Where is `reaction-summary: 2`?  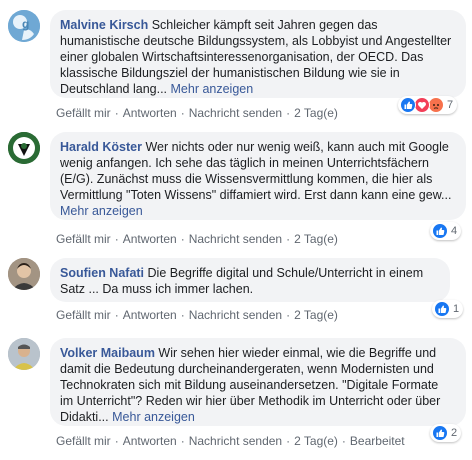 reaction-summary: 2 is located at coordinates (446, 433).